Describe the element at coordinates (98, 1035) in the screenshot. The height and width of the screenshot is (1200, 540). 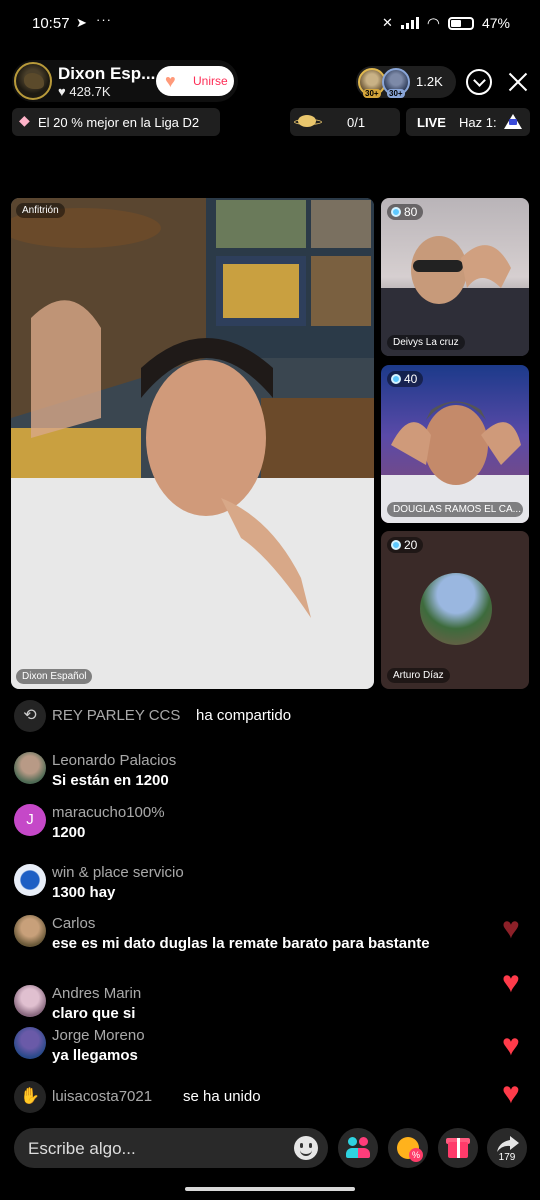
I see `chat-username: Jorge Moreno` at that location.